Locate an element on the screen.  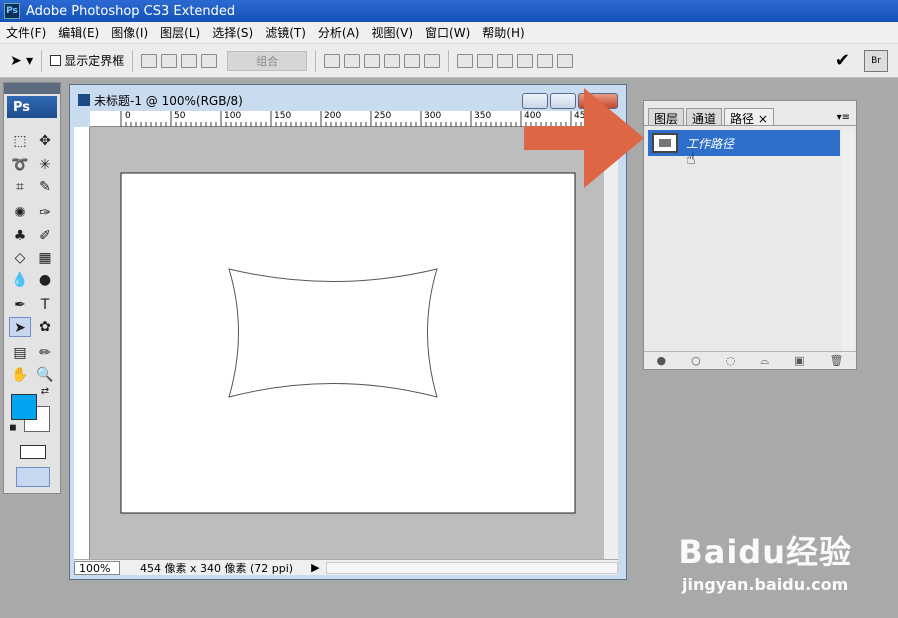
bridge-icon: Br is located at coordinates (876, 60).